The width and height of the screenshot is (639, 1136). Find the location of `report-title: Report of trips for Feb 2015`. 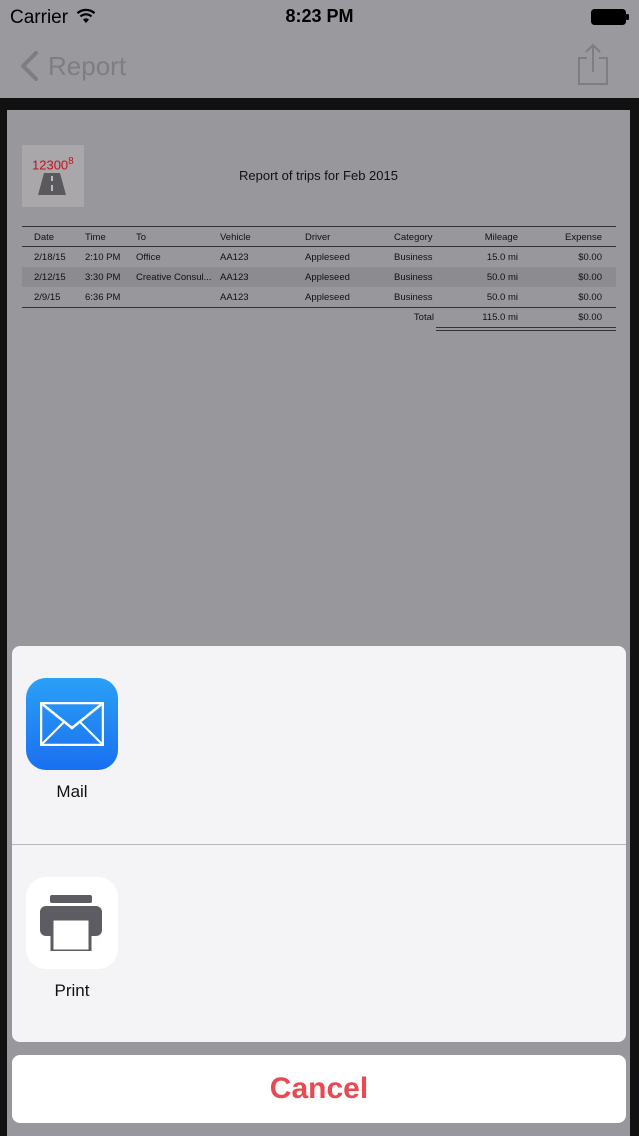

report-title: Report of trips for Feb 2015 is located at coordinates (318, 175).